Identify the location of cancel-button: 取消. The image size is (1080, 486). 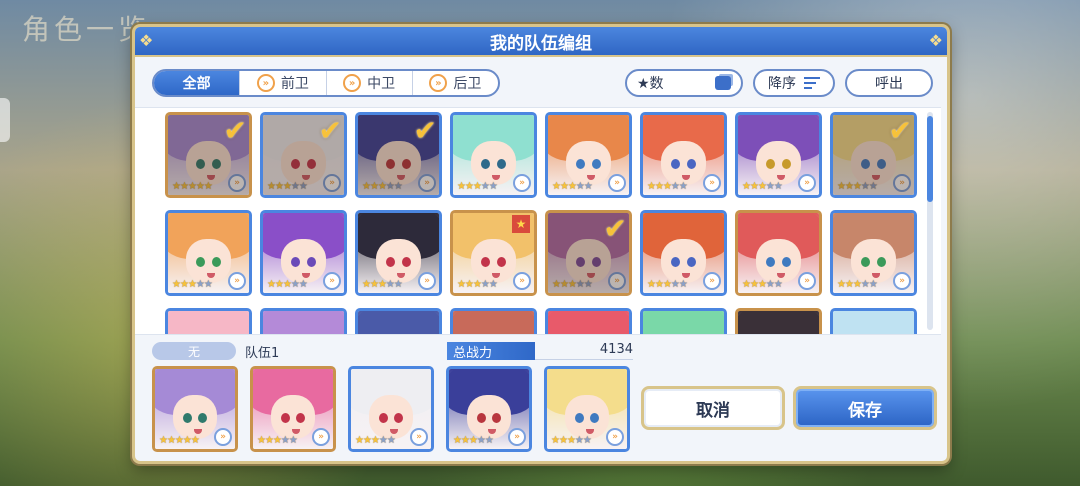
(713, 408).